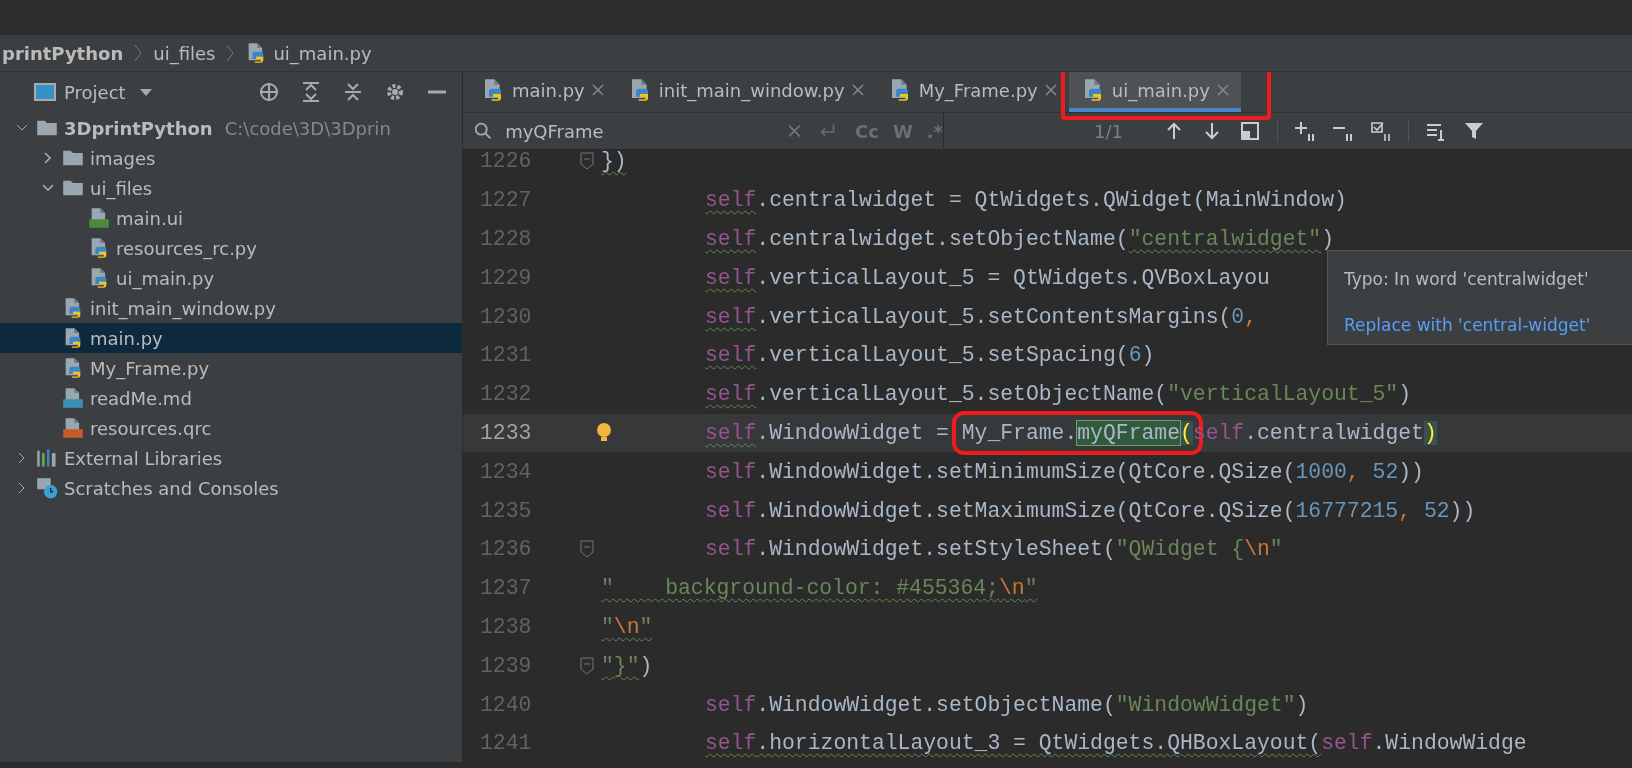 The image size is (1632, 768). I want to click on tree-item: External Libraries, so click(231, 458).